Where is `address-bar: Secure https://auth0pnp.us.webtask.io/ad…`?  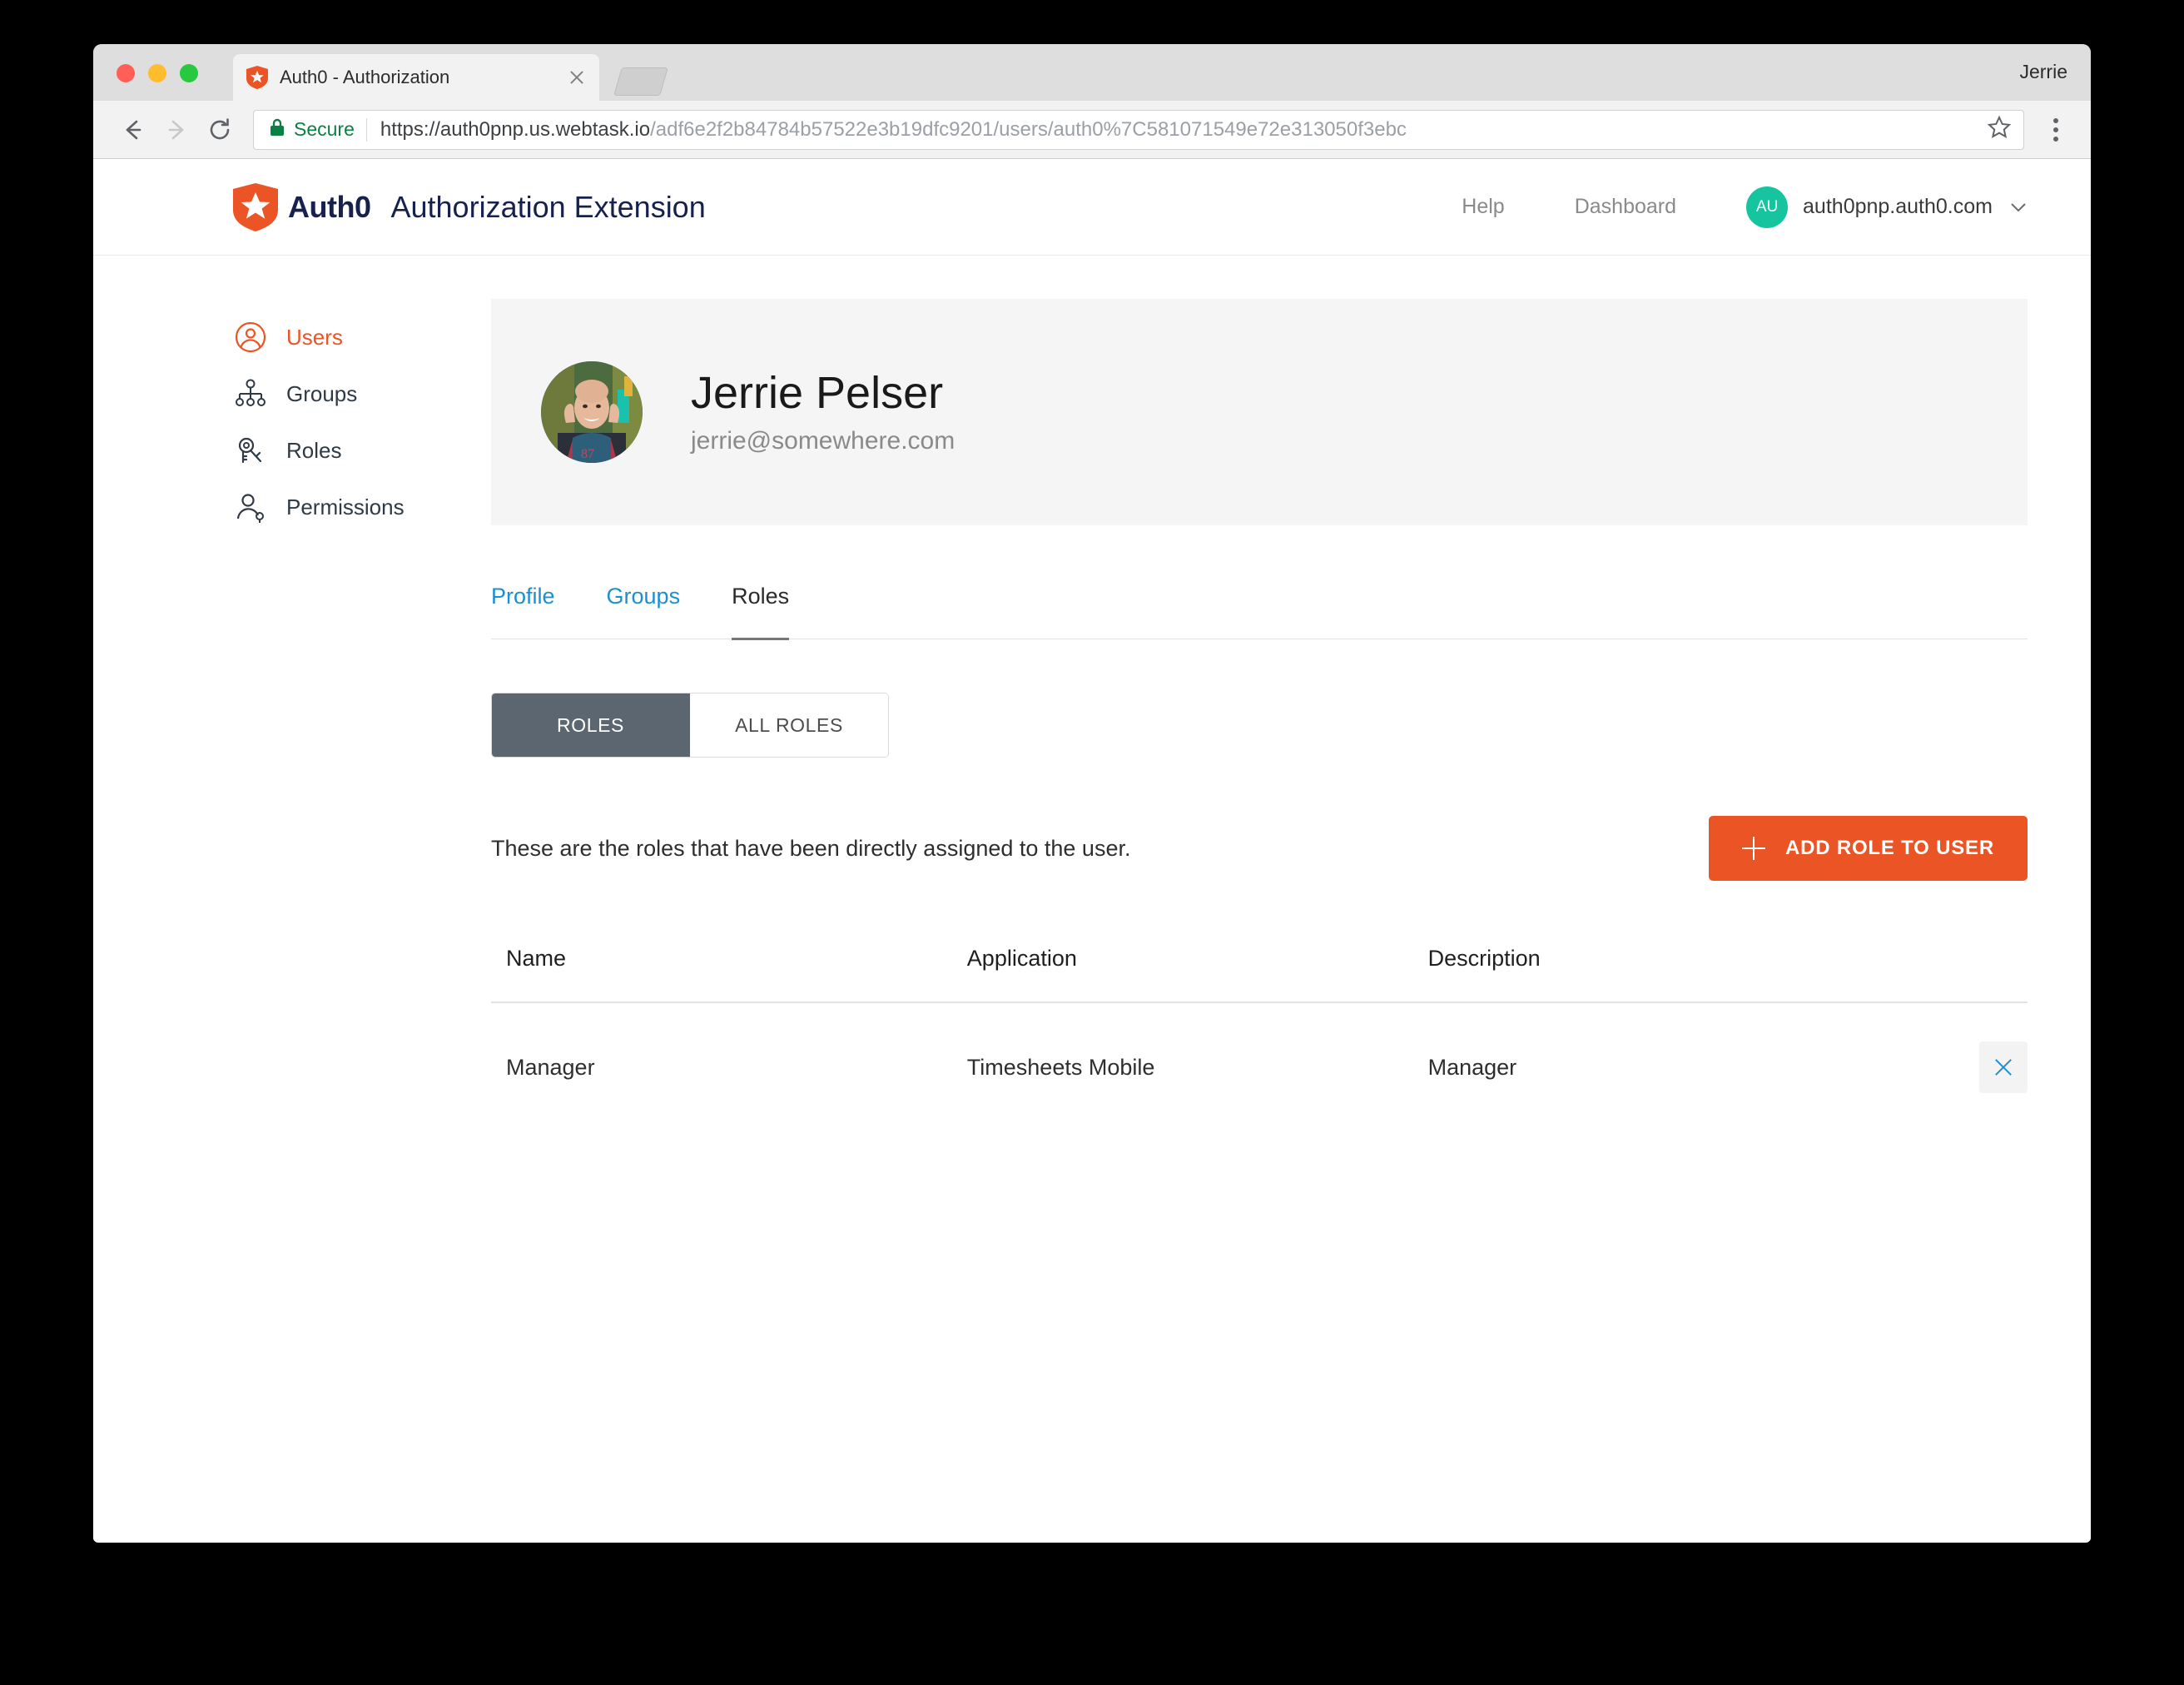 address-bar: Secure https://auth0pnp.us.webtask.io/ad… is located at coordinates (1138, 129).